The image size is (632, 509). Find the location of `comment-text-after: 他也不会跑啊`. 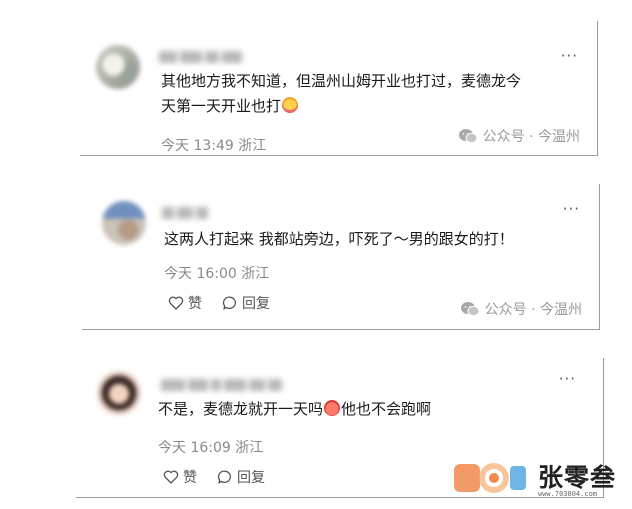

comment-text-after: 他也不会跑啊 is located at coordinates (386, 409).